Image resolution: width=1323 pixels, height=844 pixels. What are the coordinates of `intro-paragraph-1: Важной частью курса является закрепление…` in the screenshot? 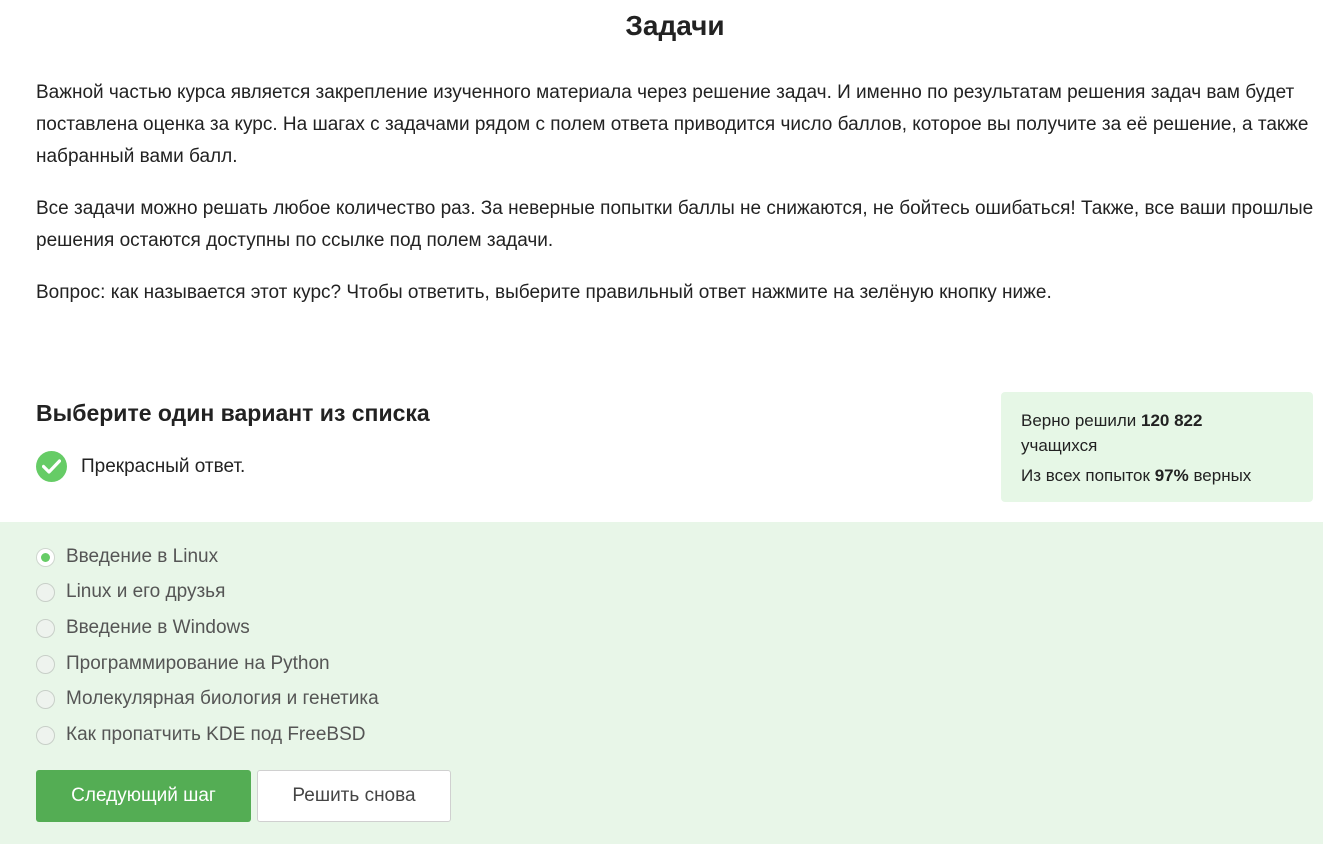 It's located at (672, 124).